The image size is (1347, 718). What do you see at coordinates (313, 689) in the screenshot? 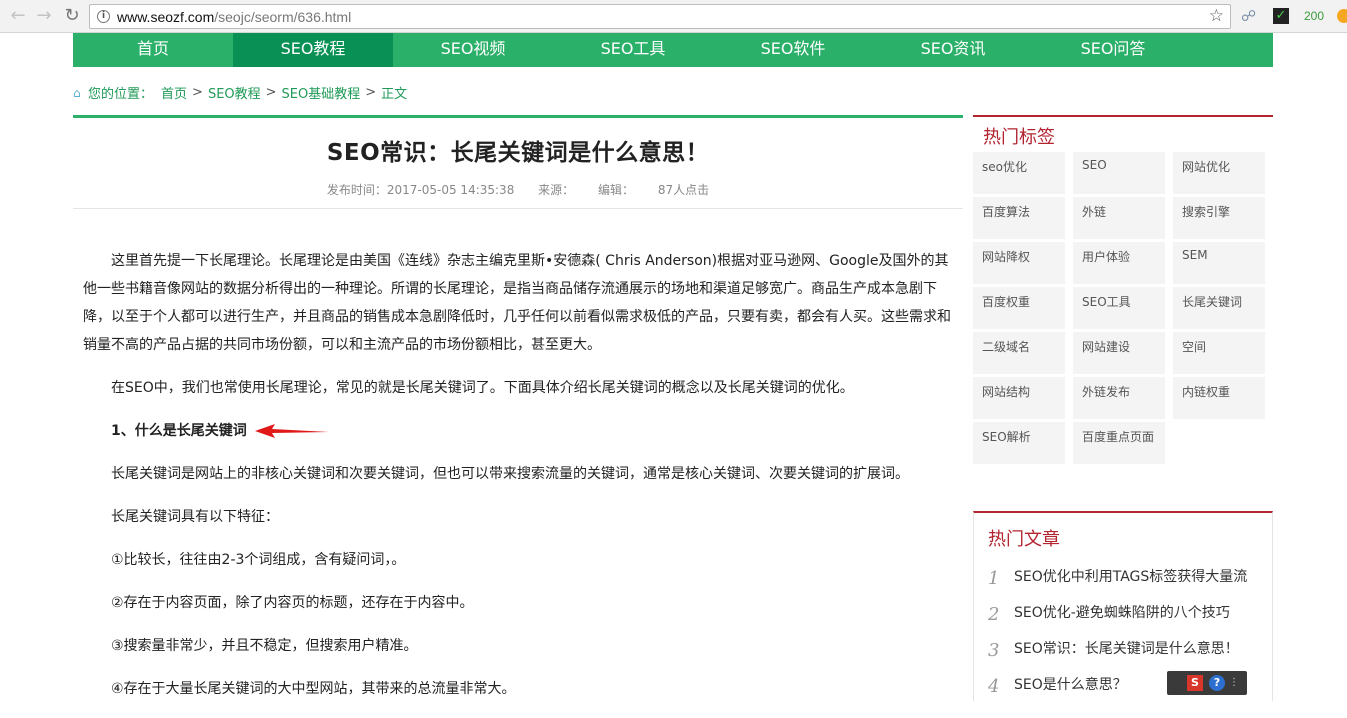
I see `article-paragraph: ④存在于大量长尾关键词的大中型网站，其带来的总流量非常大。` at bounding box center [313, 689].